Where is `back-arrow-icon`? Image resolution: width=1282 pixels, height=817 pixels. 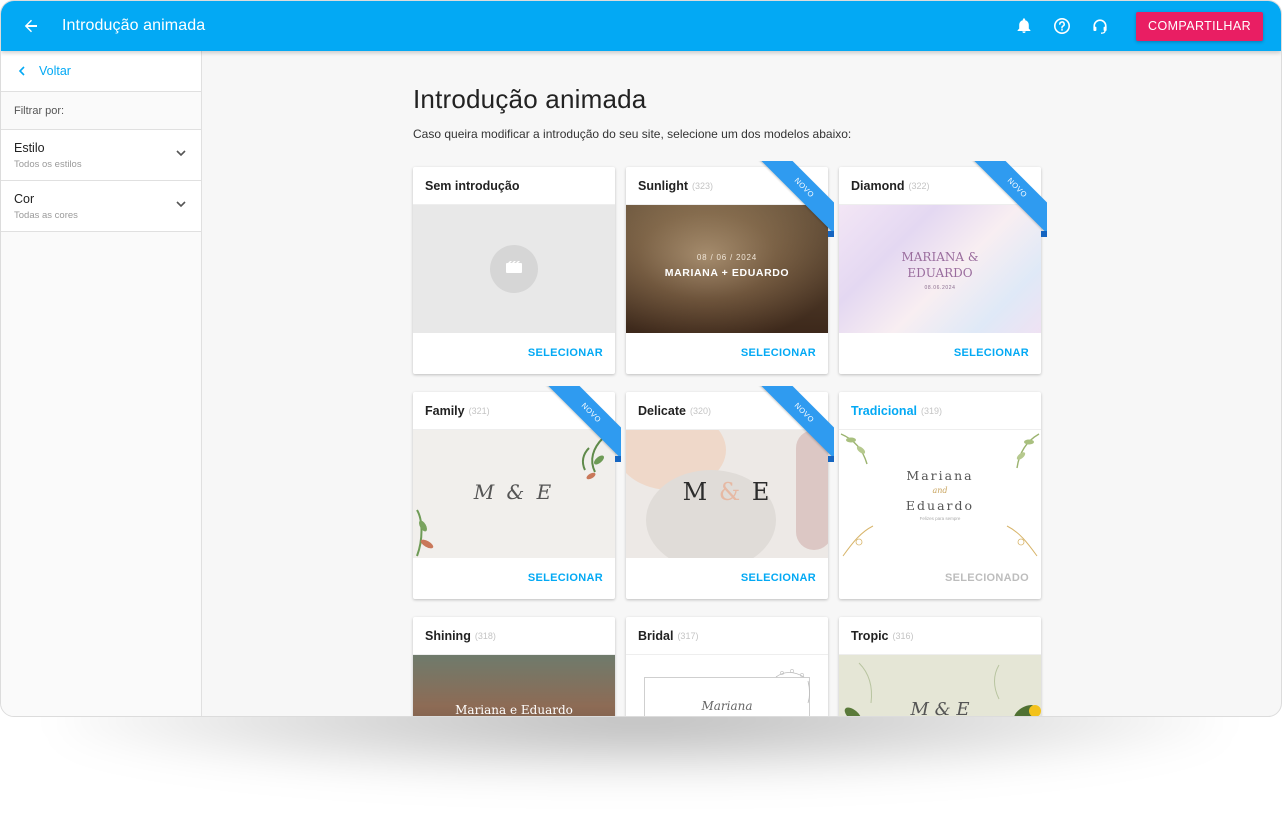
back-arrow-icon is located at coordinates (31, 26).